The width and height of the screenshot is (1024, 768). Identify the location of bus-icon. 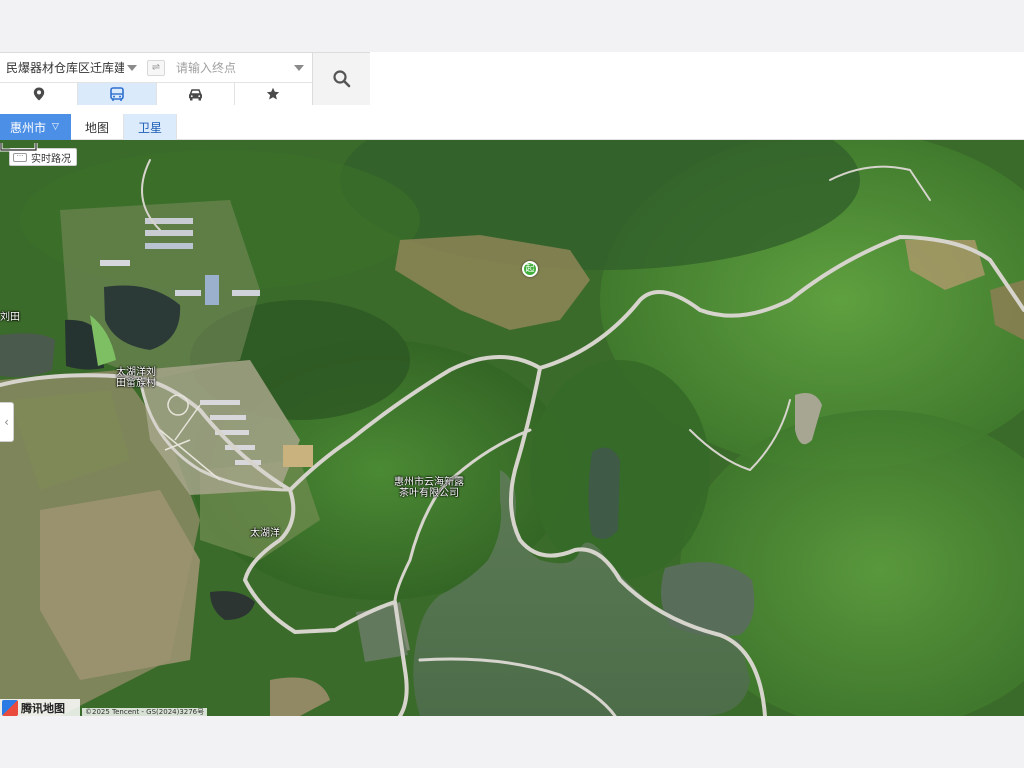
(117, 93).